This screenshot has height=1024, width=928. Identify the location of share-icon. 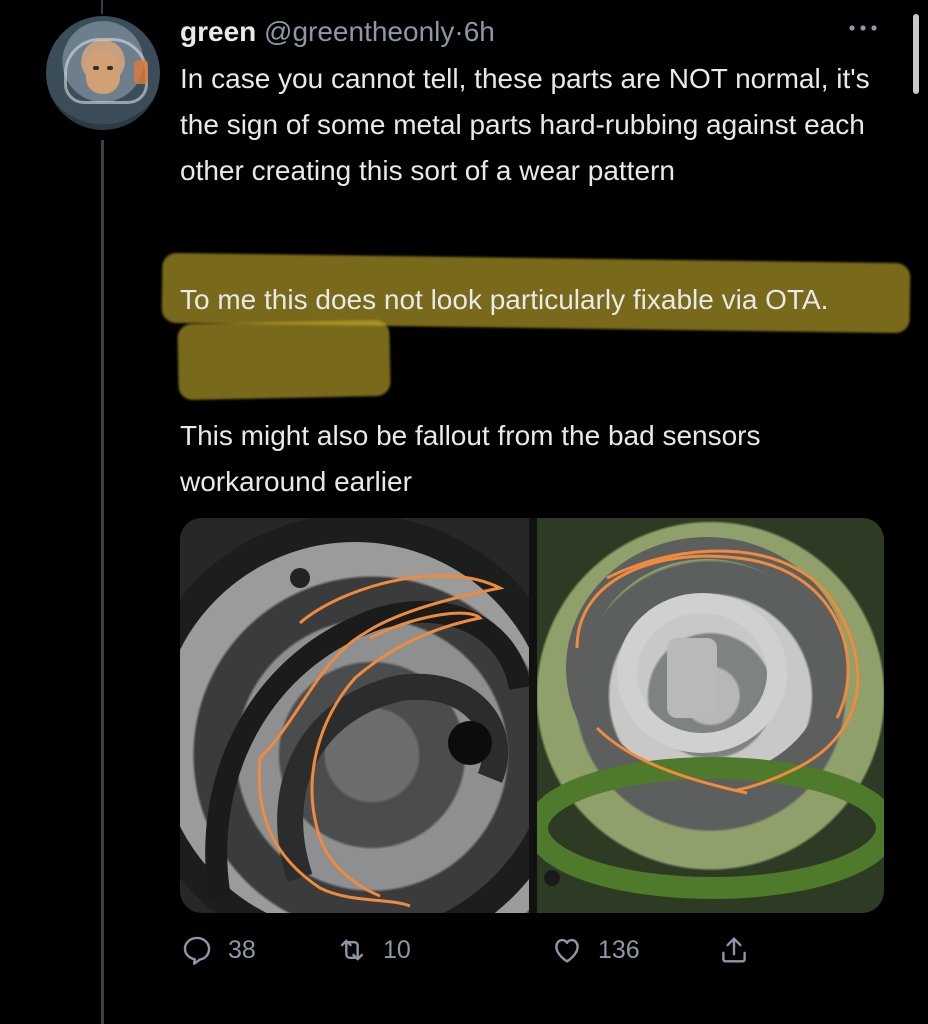
(734, 950).